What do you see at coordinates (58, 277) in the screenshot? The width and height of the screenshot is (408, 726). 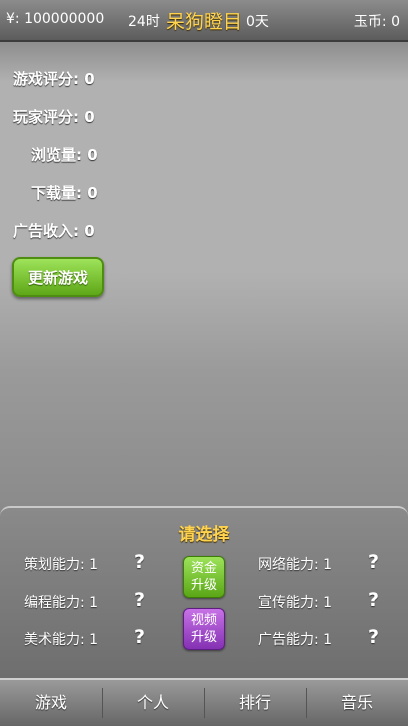 I see `update-game-button: 更新游戏` at bounding box center [58, 277].